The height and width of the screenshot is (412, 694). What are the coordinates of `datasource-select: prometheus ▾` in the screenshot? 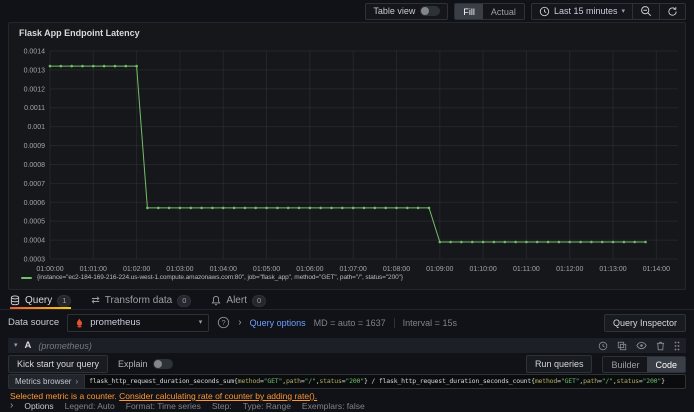 It's located at (138, 322).